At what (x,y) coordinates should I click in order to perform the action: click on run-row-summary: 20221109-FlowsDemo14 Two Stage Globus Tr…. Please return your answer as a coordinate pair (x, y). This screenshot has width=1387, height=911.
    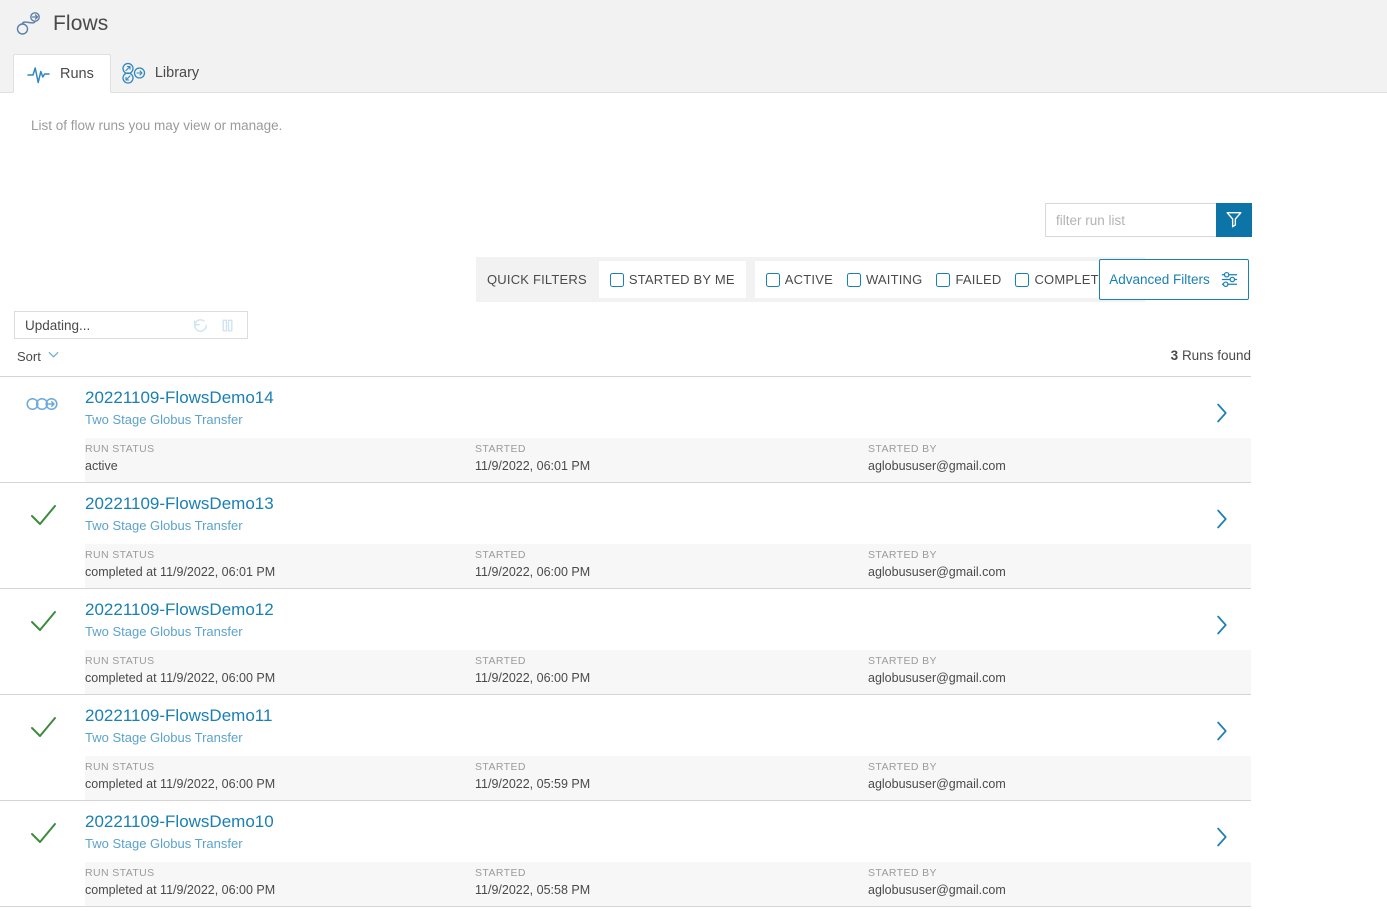
    Looking at the image, I should click on (625, 407).